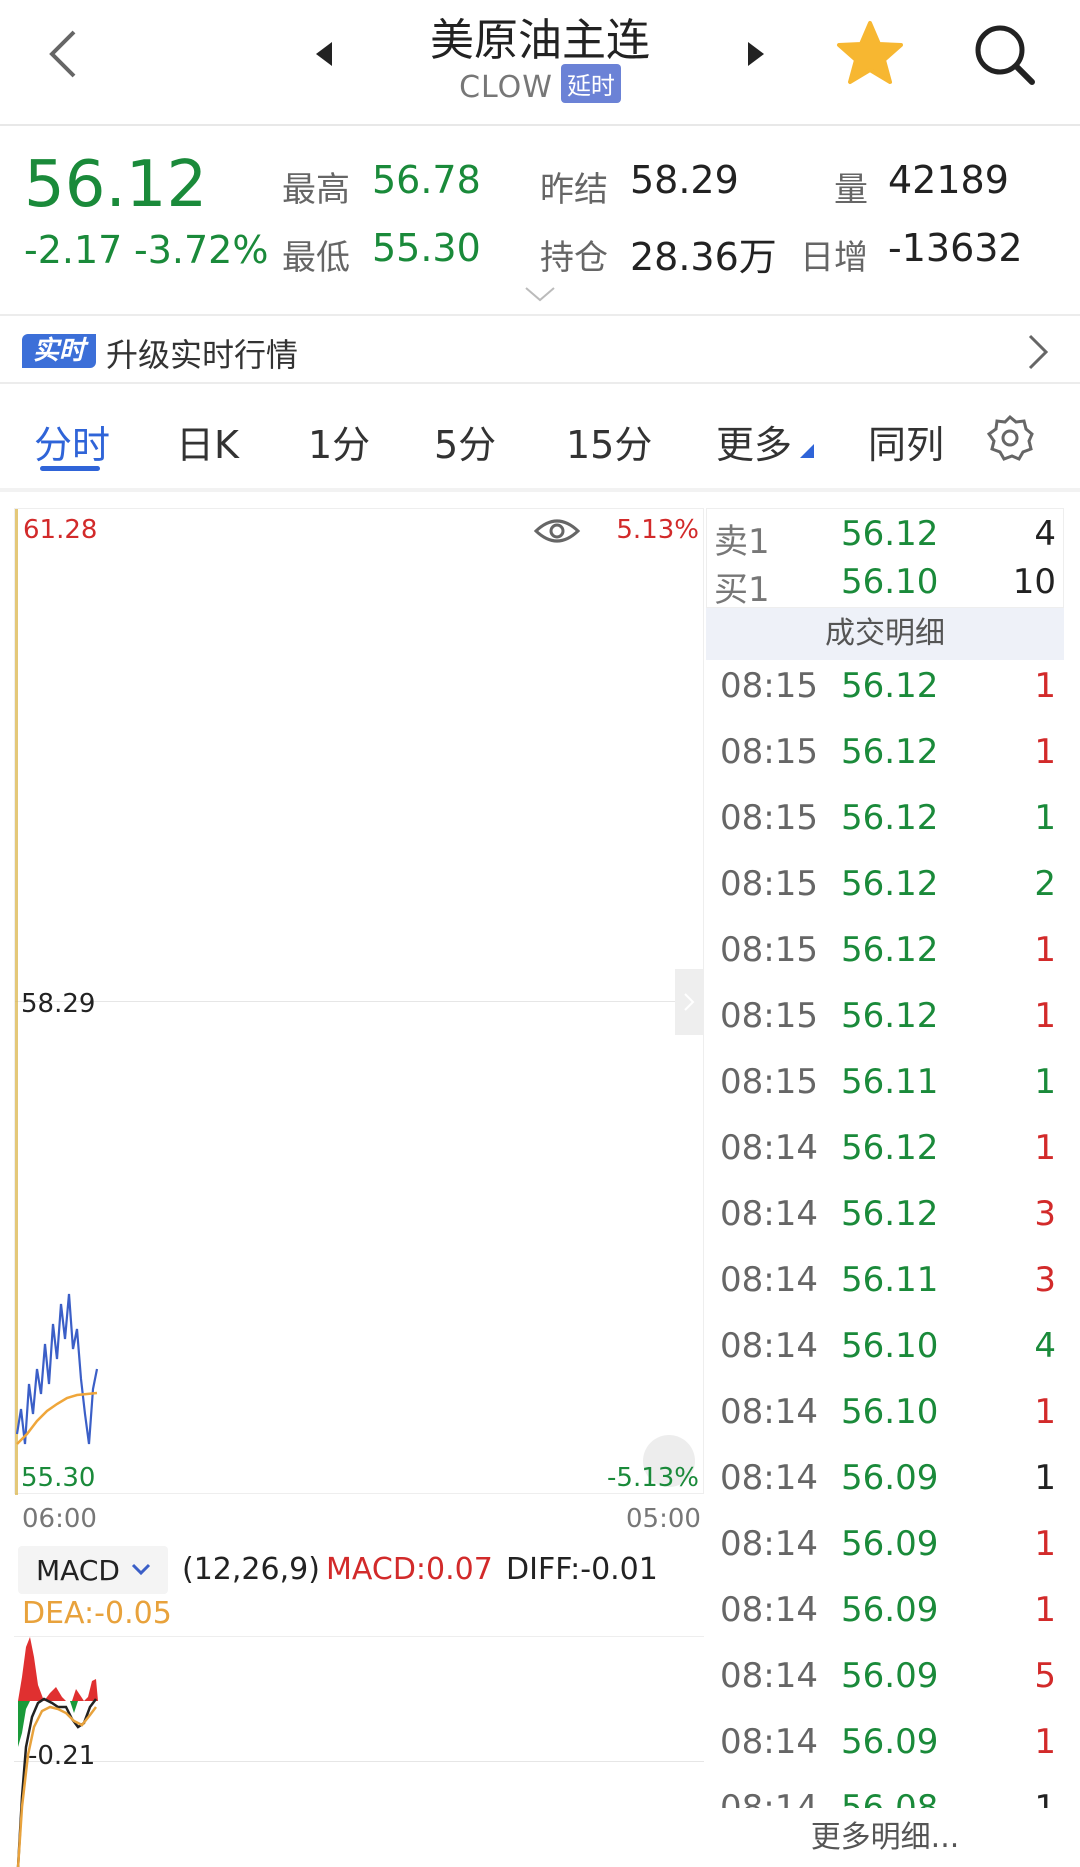 This screenshot has width=1080, height=1867. Describe the element at coordinates (890, 534) in the screenshot. I see `ask-price: 56.12` at that location.